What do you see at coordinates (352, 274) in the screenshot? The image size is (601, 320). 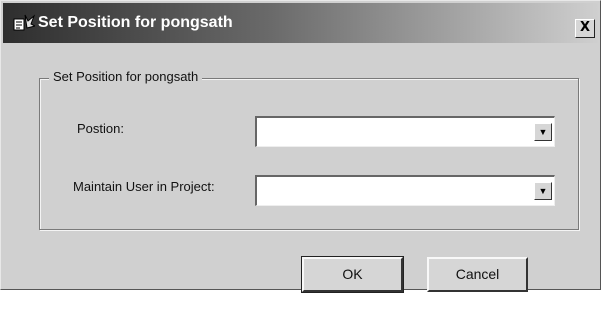 I see `ok-button: OK` at bounding box center [352, 274].